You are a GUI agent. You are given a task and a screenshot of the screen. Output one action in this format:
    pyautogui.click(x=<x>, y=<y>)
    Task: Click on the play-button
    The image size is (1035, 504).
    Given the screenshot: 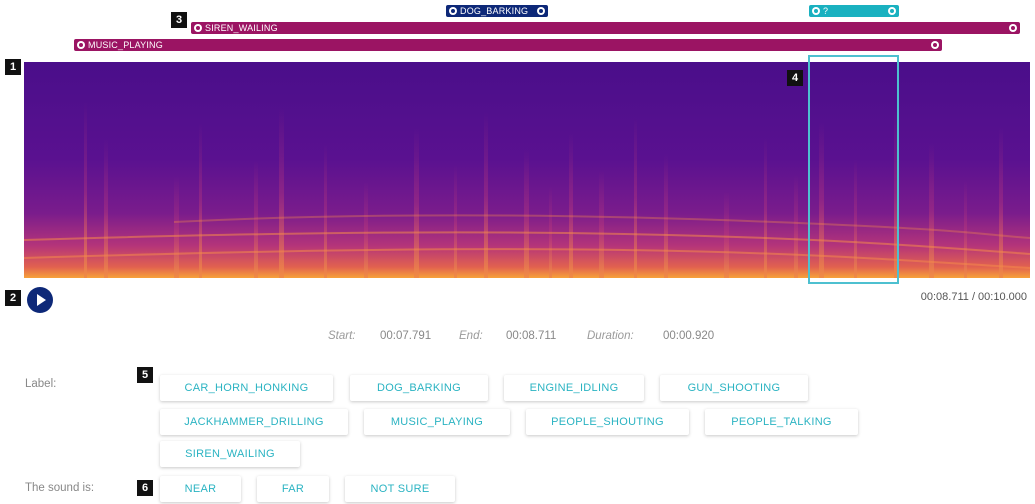 What is the action you would take?
    pyautogui.click(x=40, y=300)
    